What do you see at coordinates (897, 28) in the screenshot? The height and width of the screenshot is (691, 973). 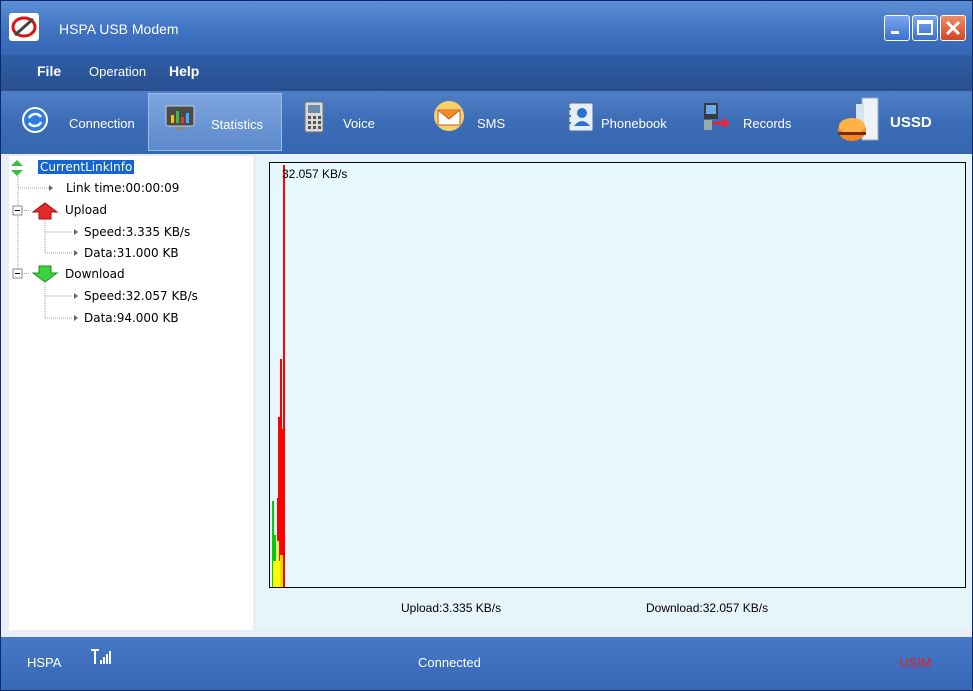 I see `minimize-button` at bounding box center [897, 28].